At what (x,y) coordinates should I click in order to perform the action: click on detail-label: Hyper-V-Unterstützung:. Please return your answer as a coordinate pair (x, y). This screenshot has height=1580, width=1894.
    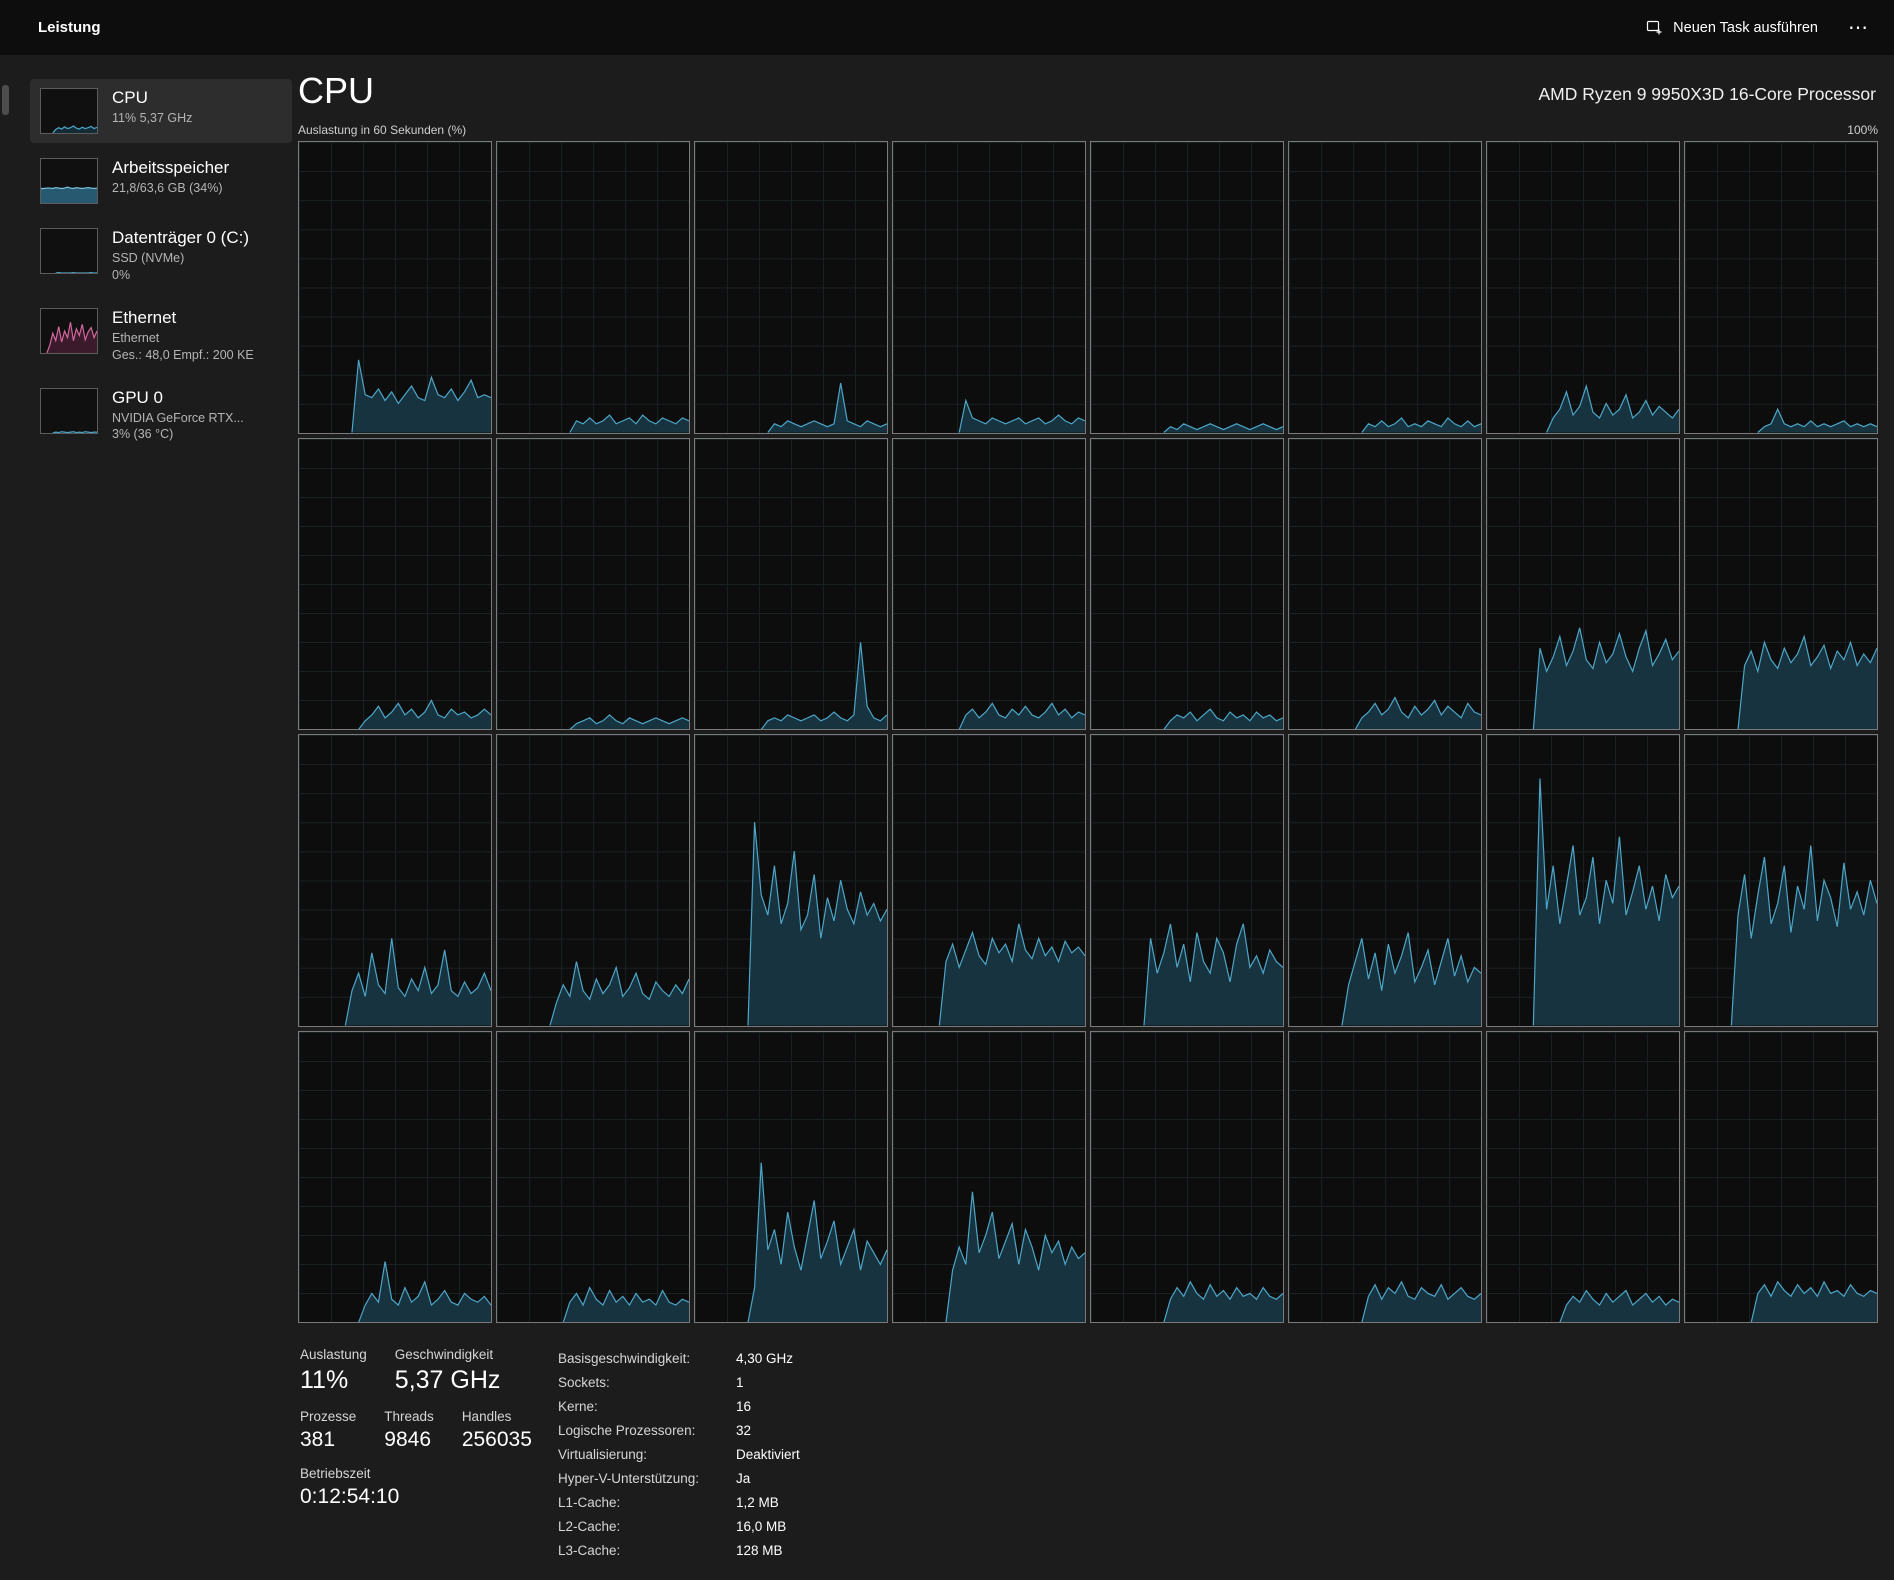
    Looking at the image, I should click on (629, 1478).